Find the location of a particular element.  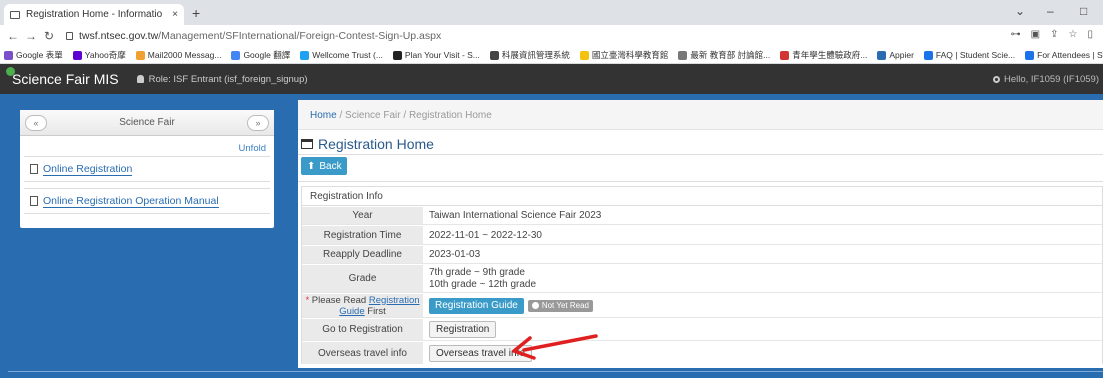

grade-line-1: 7th grade ~ 9th grade is located at coordinates (477, 272).